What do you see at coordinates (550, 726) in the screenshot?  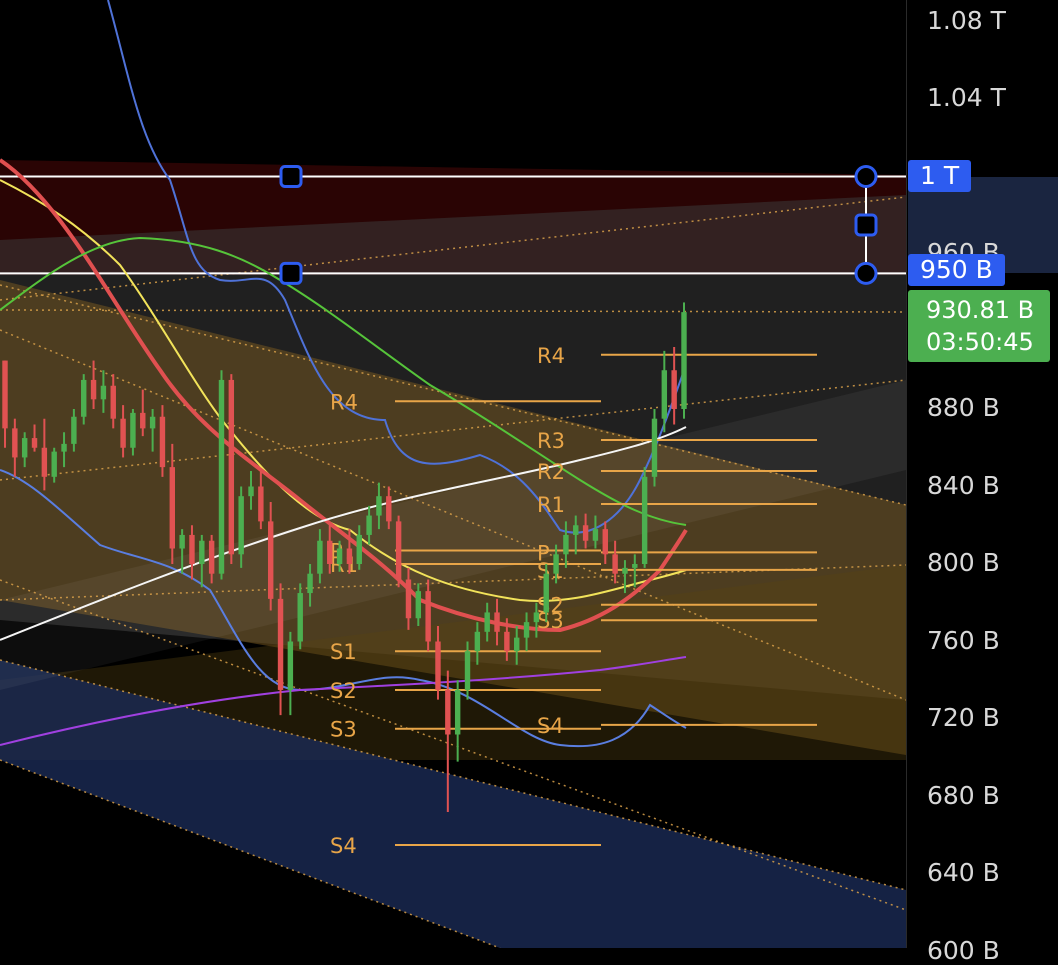 I see `pivot-2-s4-label: S4` at bounding box center [550, 726].